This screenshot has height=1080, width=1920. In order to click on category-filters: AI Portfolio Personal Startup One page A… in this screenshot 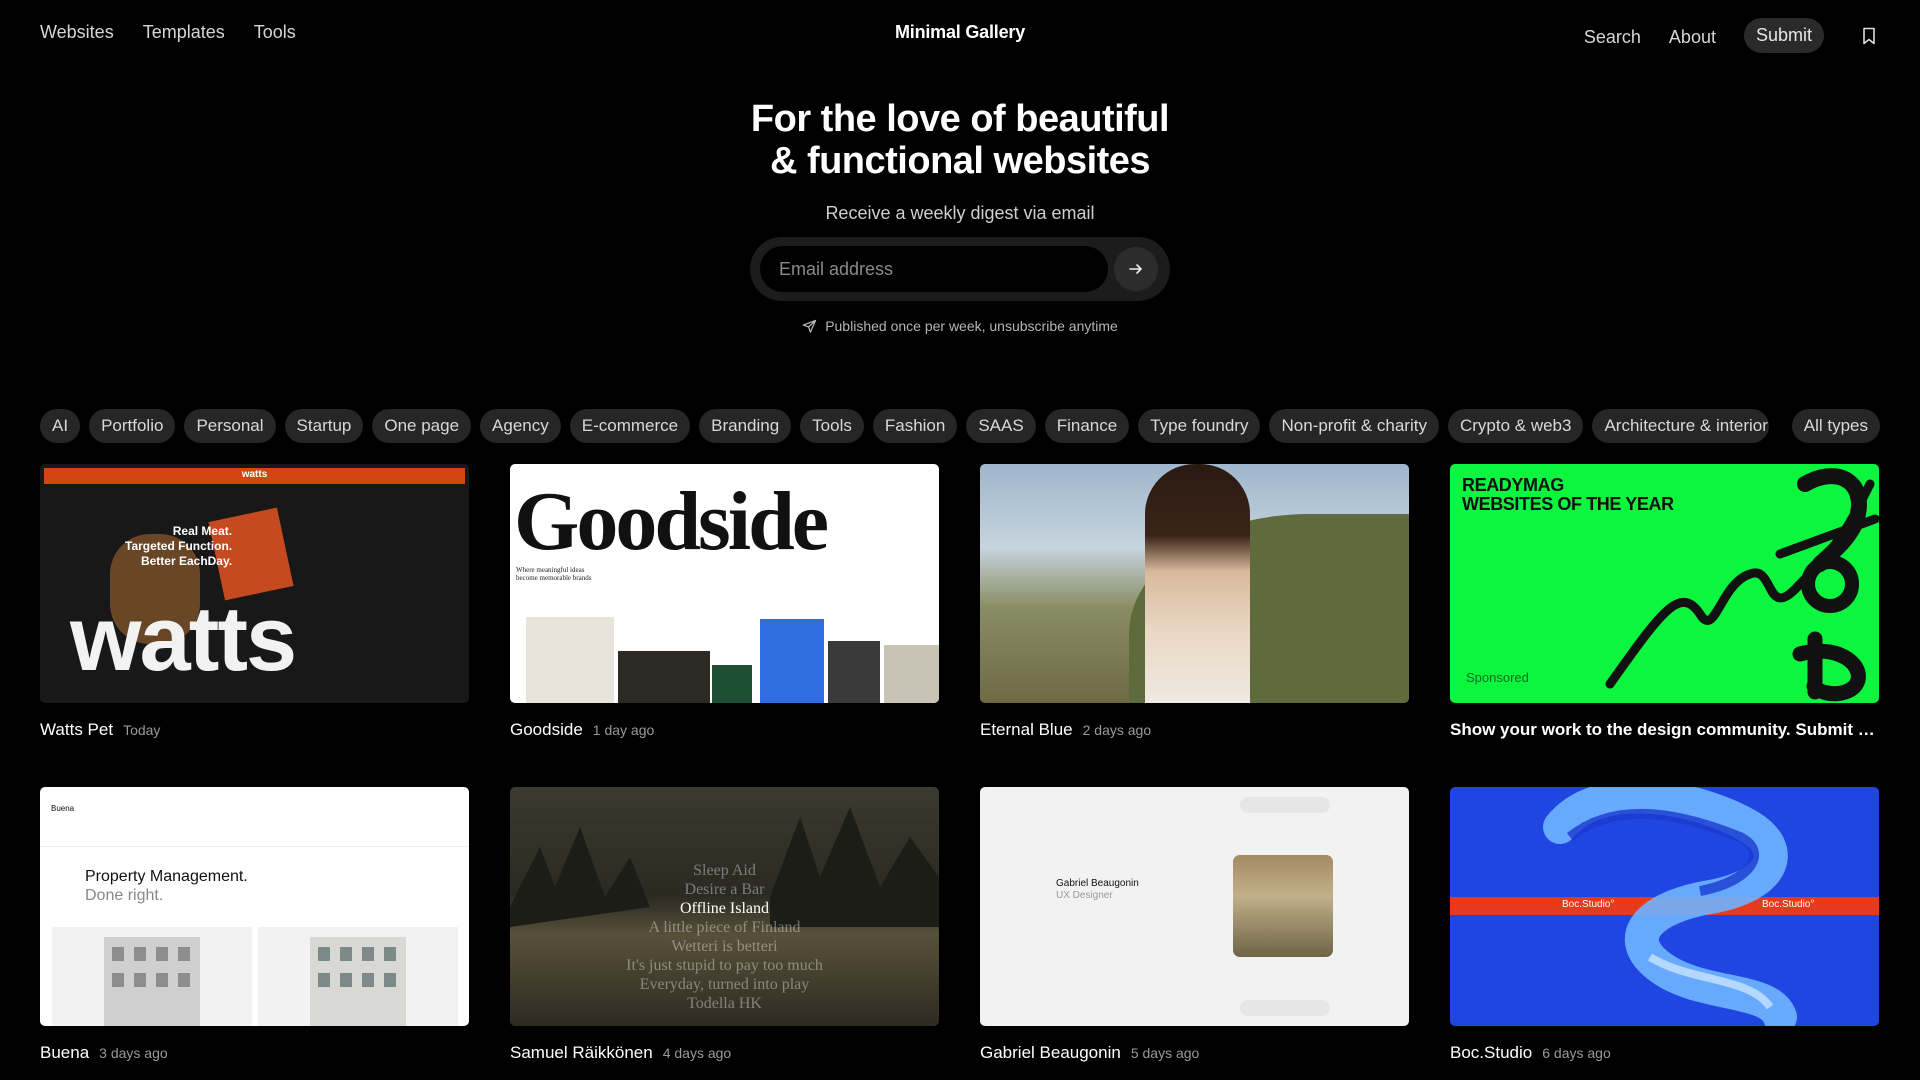, I will do `click(960, 426)`.